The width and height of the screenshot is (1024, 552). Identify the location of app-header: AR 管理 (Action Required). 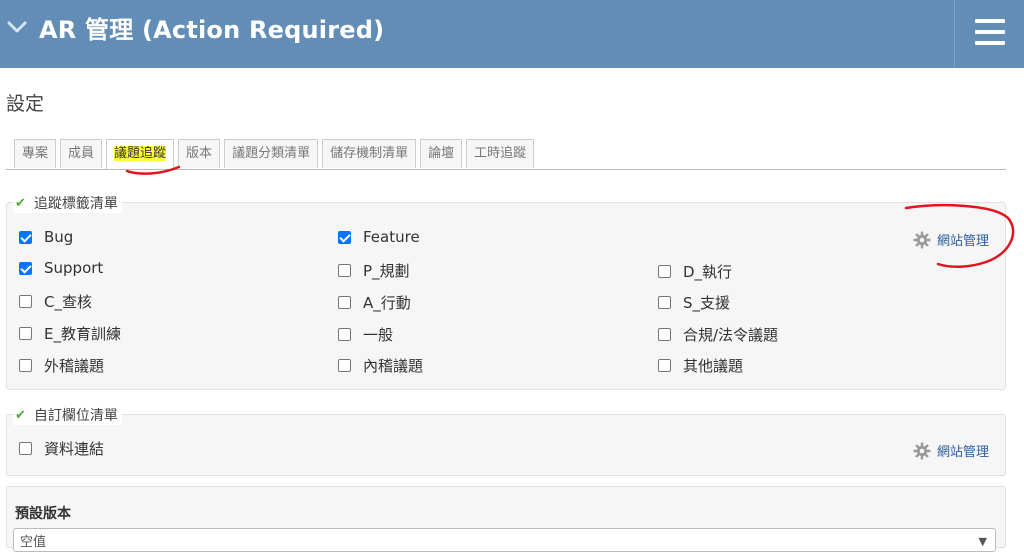
(512, 34).